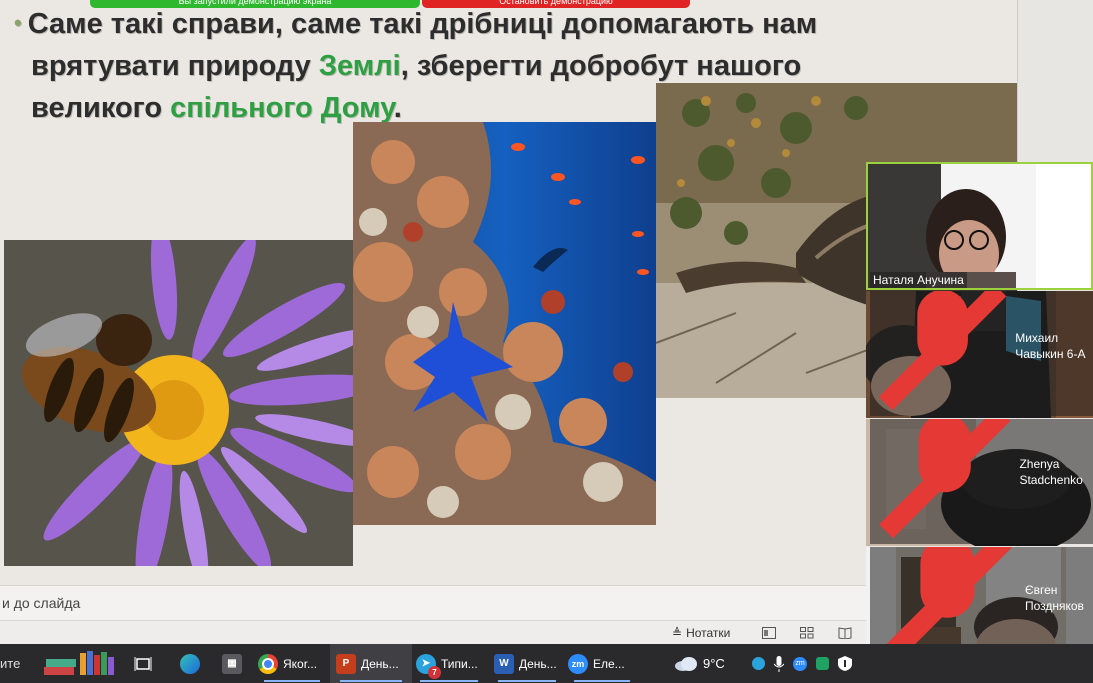 The image size is (1093, 683). Describe the element at coordinates (758, 663) in the screenshot. I see `telegram-tray-icon` at that location.